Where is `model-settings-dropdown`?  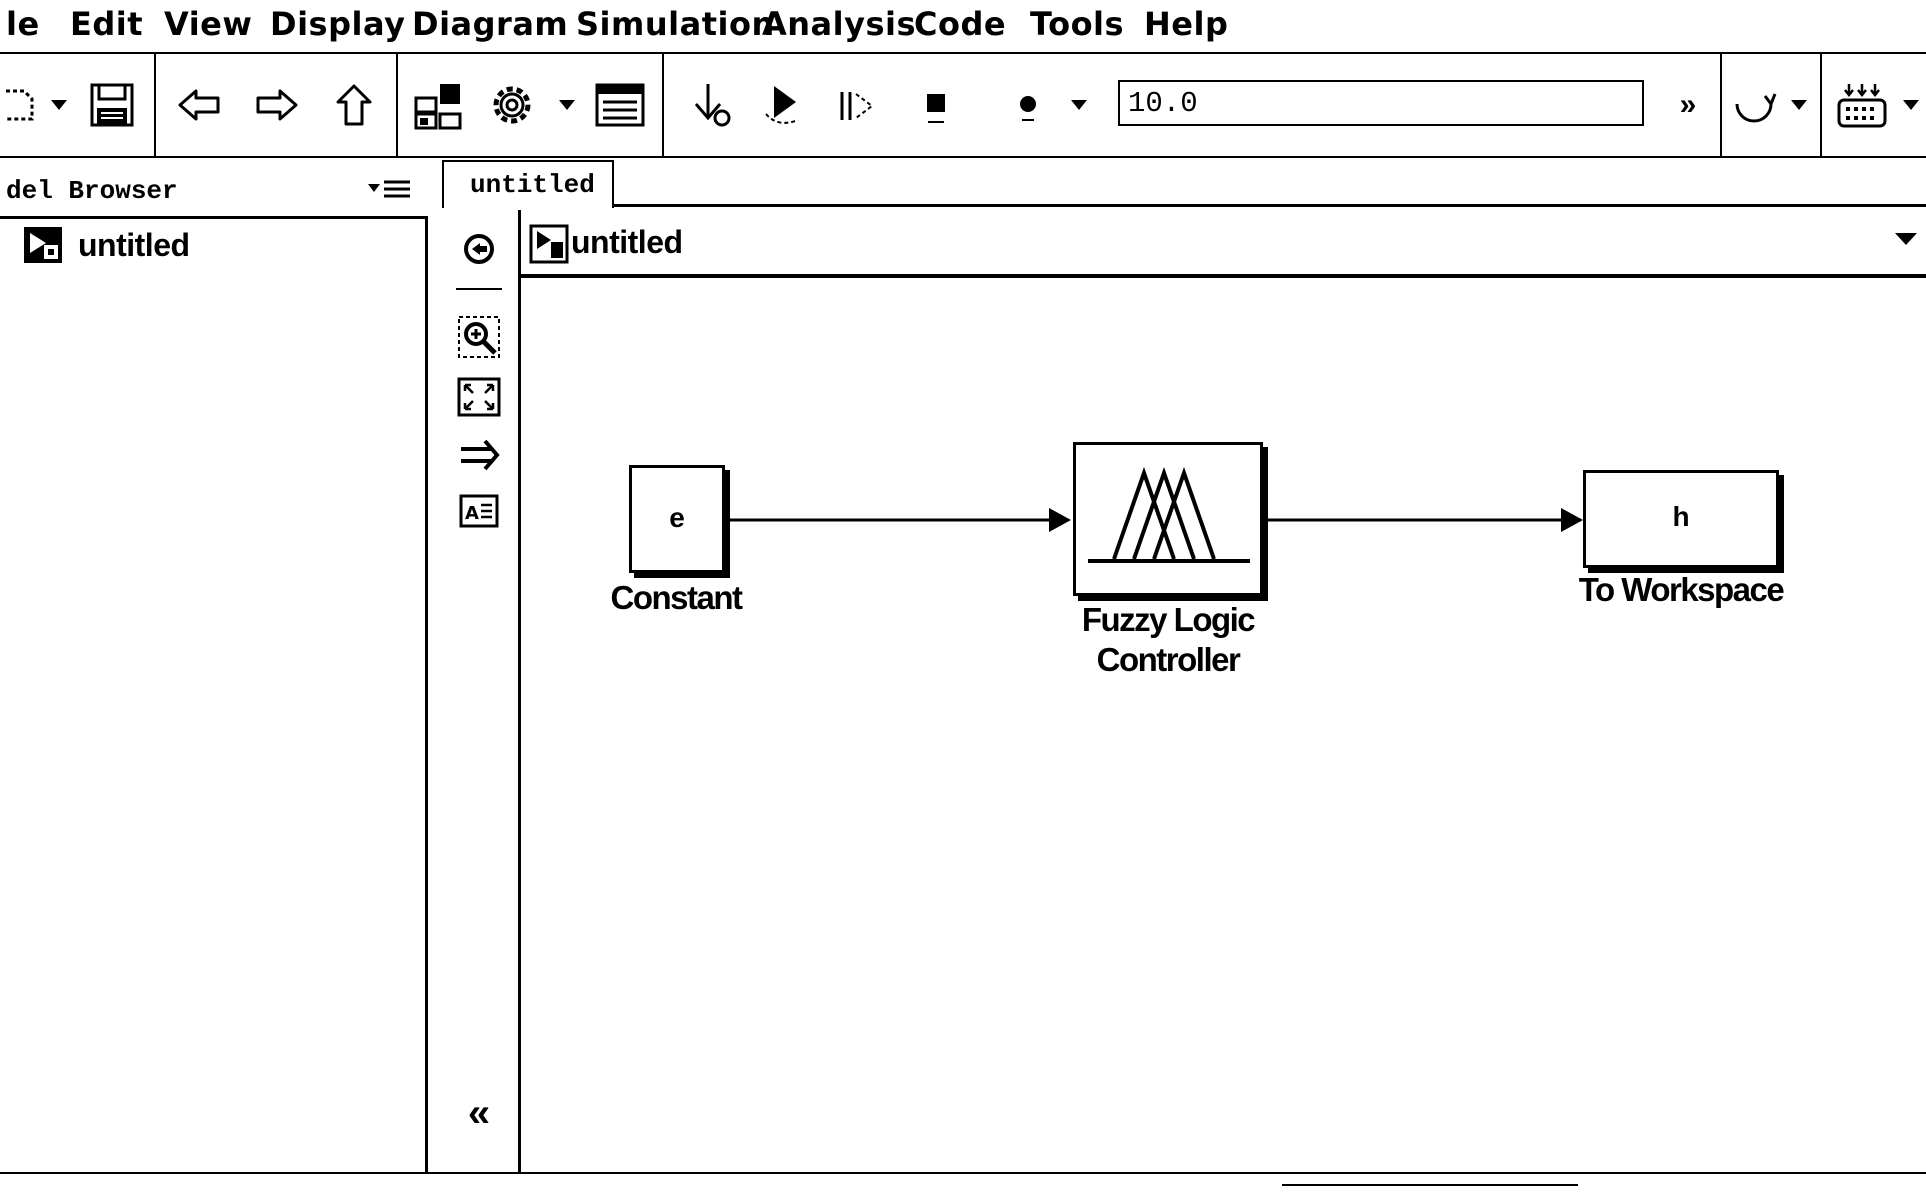
model-settings-dropdown is located at coordinates (567, 105).